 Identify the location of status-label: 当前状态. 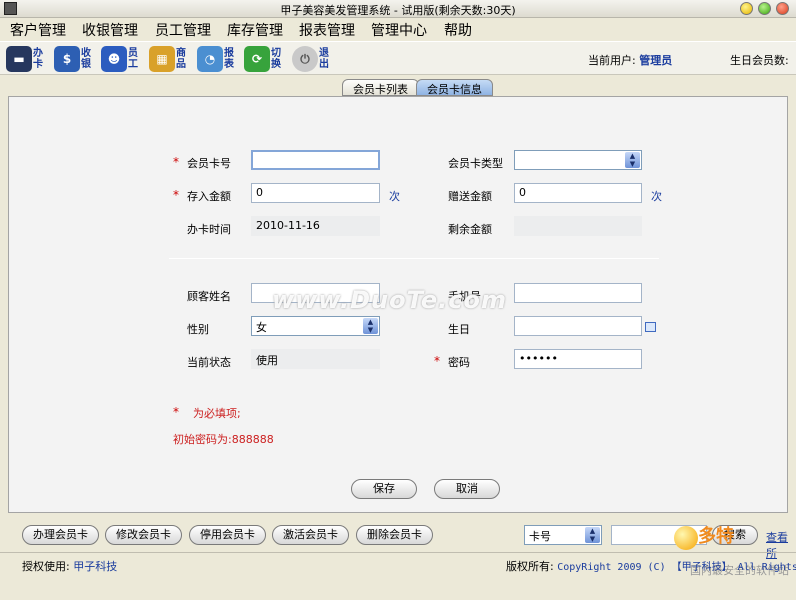
(209, 362).